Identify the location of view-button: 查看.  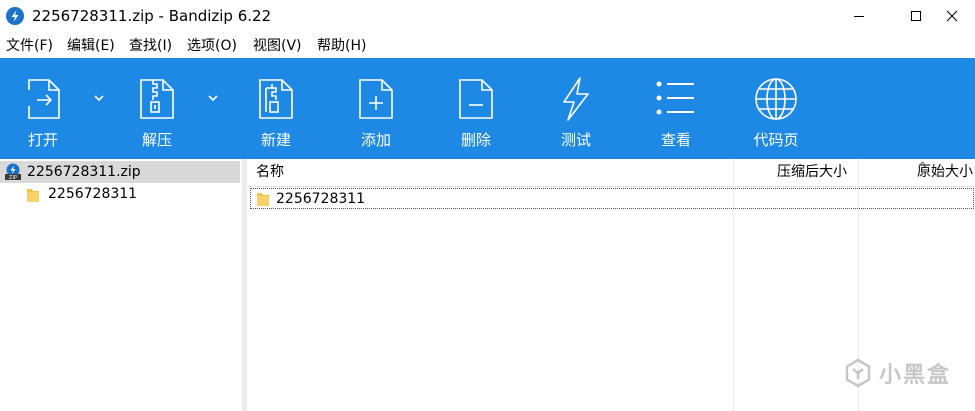
(676, 108).